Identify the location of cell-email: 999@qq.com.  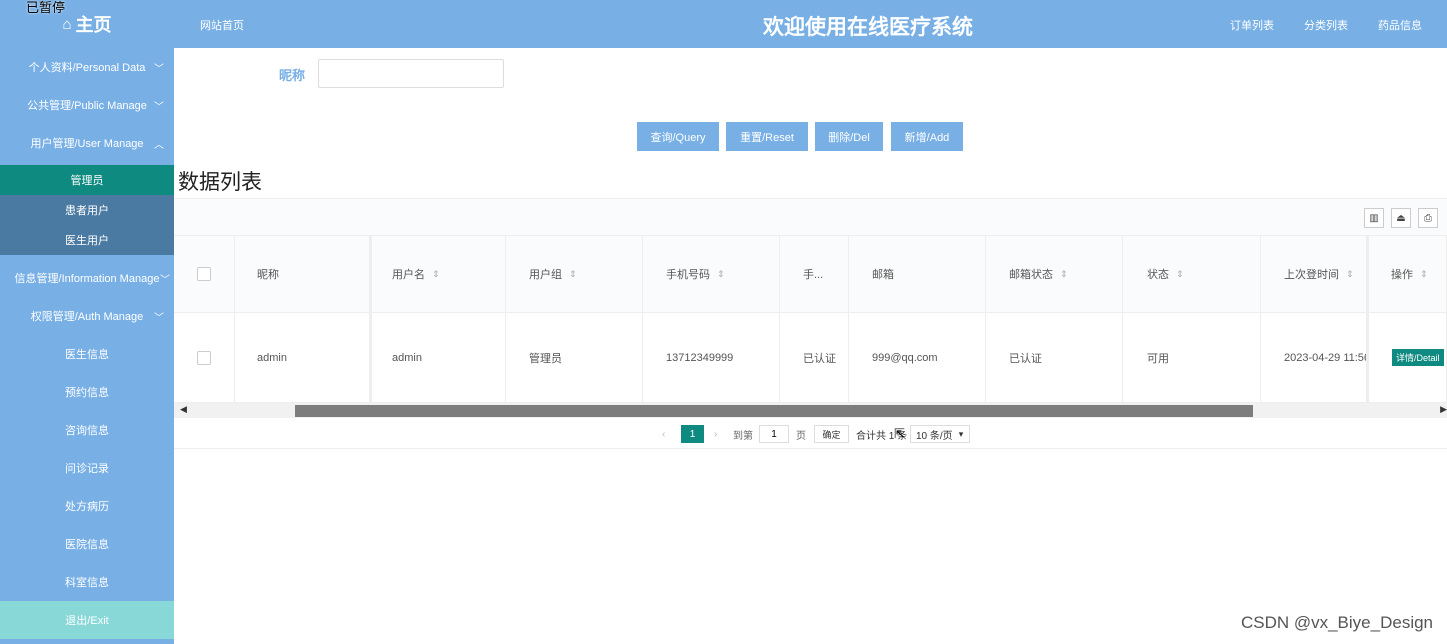
(917, 357).